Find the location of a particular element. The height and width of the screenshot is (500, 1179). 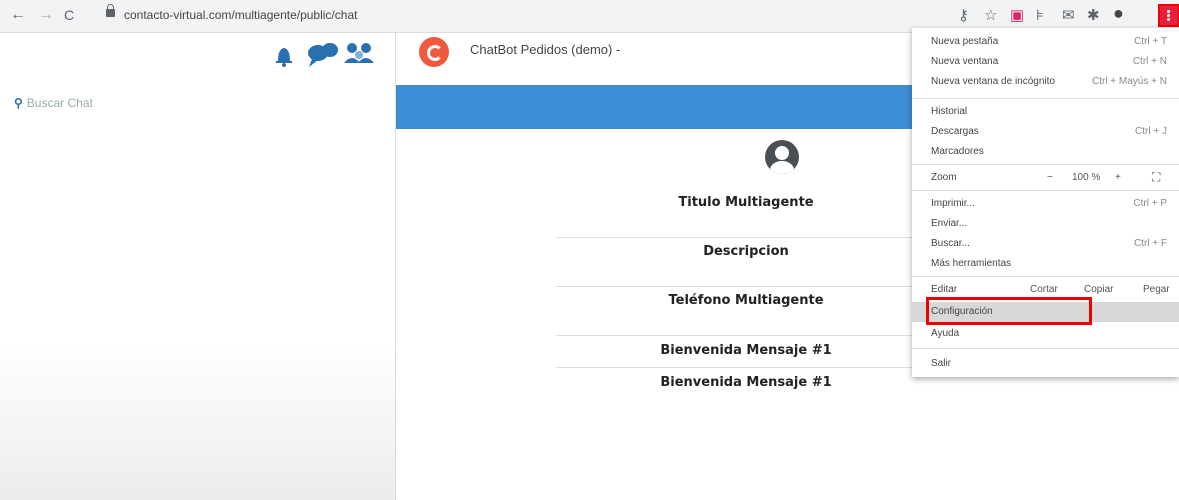

copy-button: Copiar is located at coordinates (1098, 289).